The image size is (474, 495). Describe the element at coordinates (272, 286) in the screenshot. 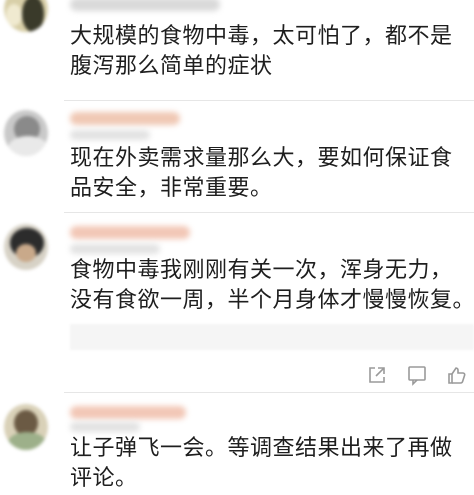

I see `comment-text: 食物中毒我刚刚有关一次，浑身无力， 没有食欲一周，半个月身体才慢慢恢复。` at that location.